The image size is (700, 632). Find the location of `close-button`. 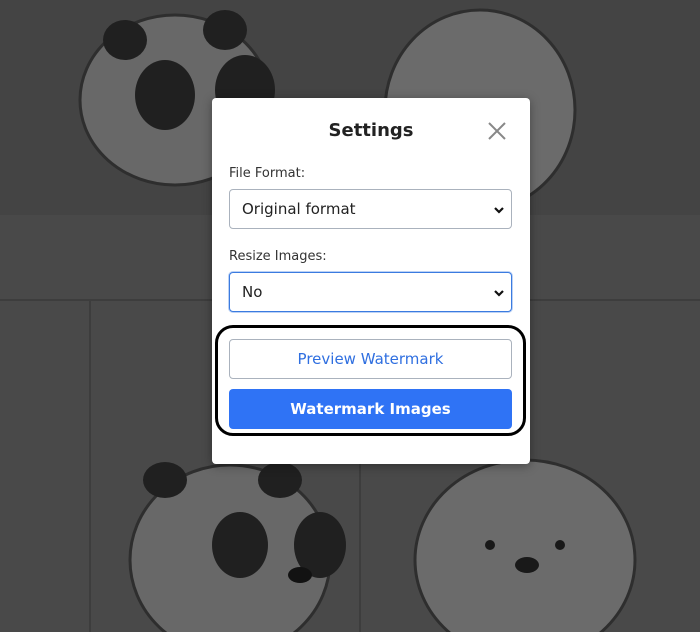

close-button is located at coordinates (497, 131).